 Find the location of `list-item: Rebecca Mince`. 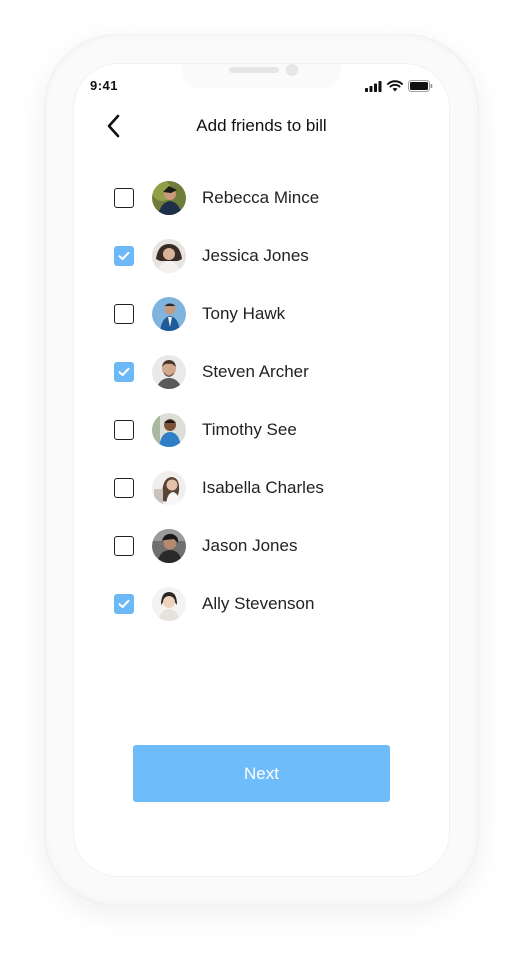

list-item: Rebecca Mince is located at coordinates (264, 198).